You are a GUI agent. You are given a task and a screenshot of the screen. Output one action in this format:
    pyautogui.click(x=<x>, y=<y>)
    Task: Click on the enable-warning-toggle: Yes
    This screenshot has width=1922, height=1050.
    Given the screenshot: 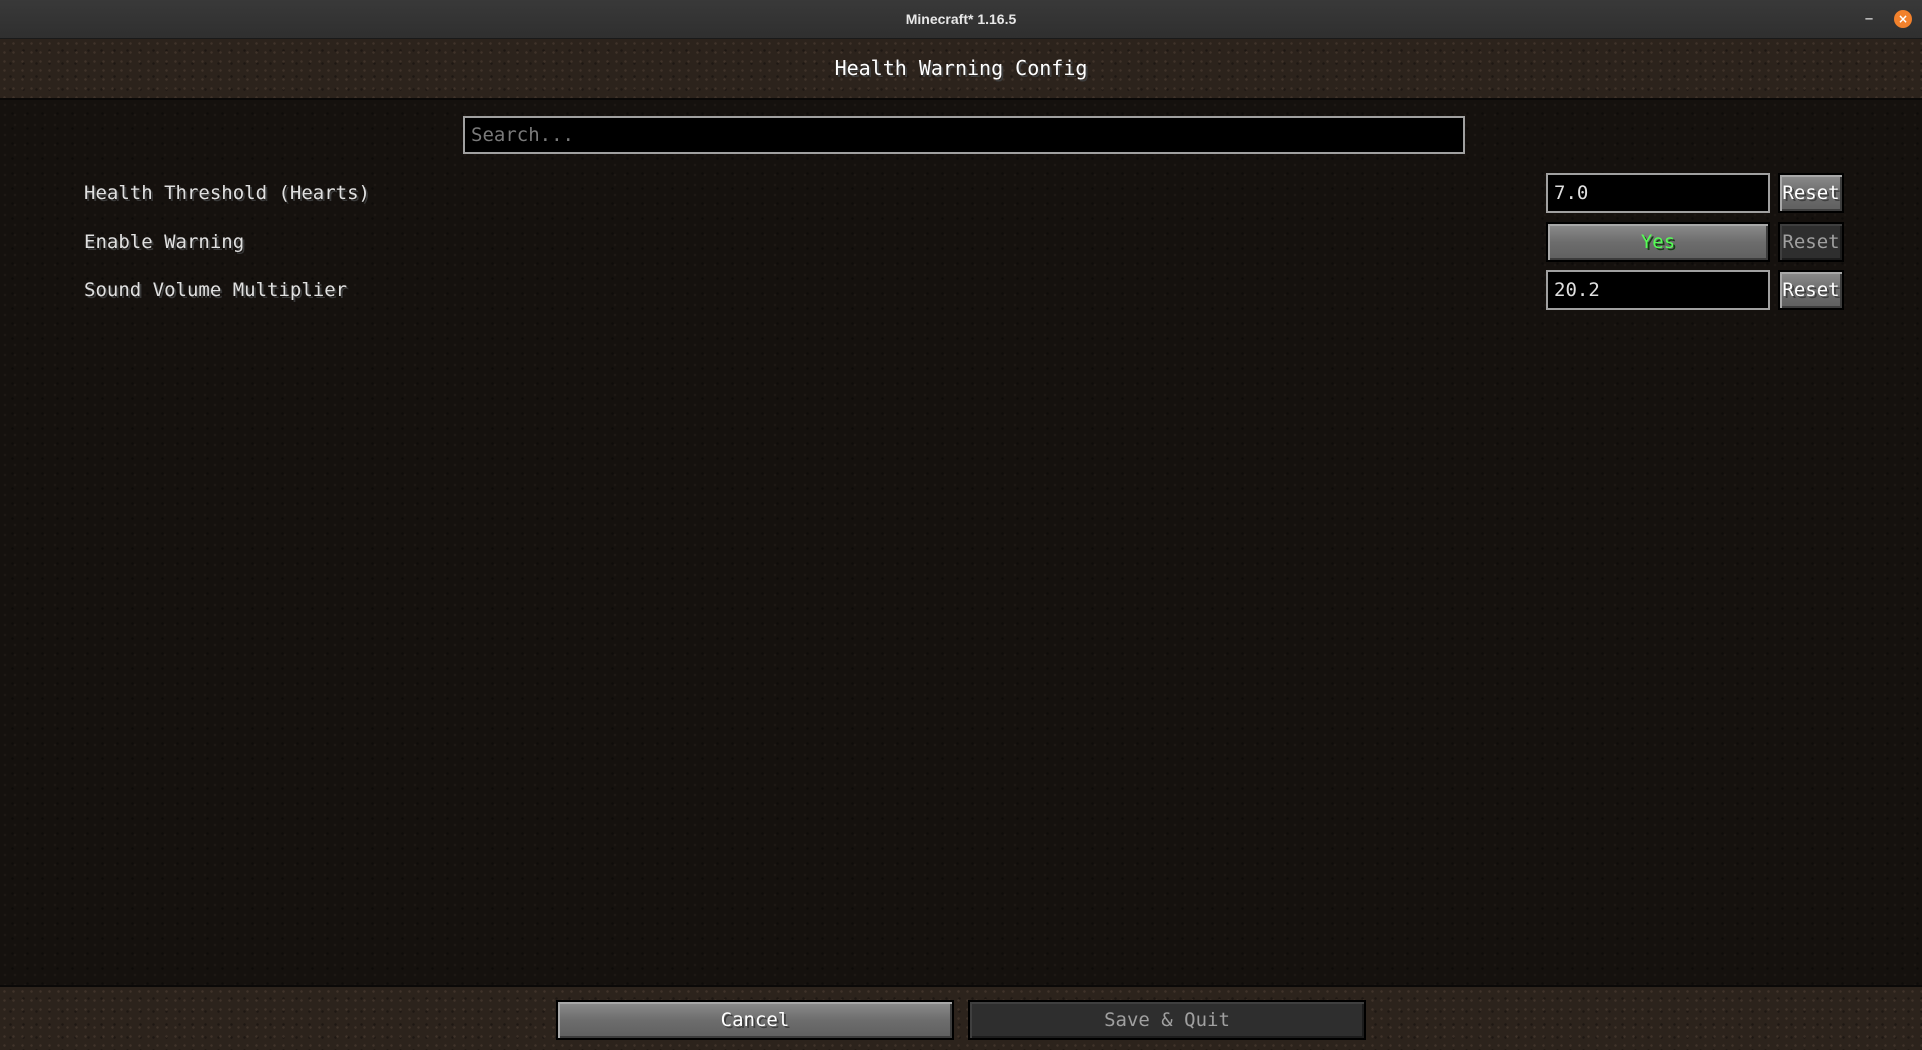 What is the action you would take?
    pyautogui.click(x=1658, y=242)
    